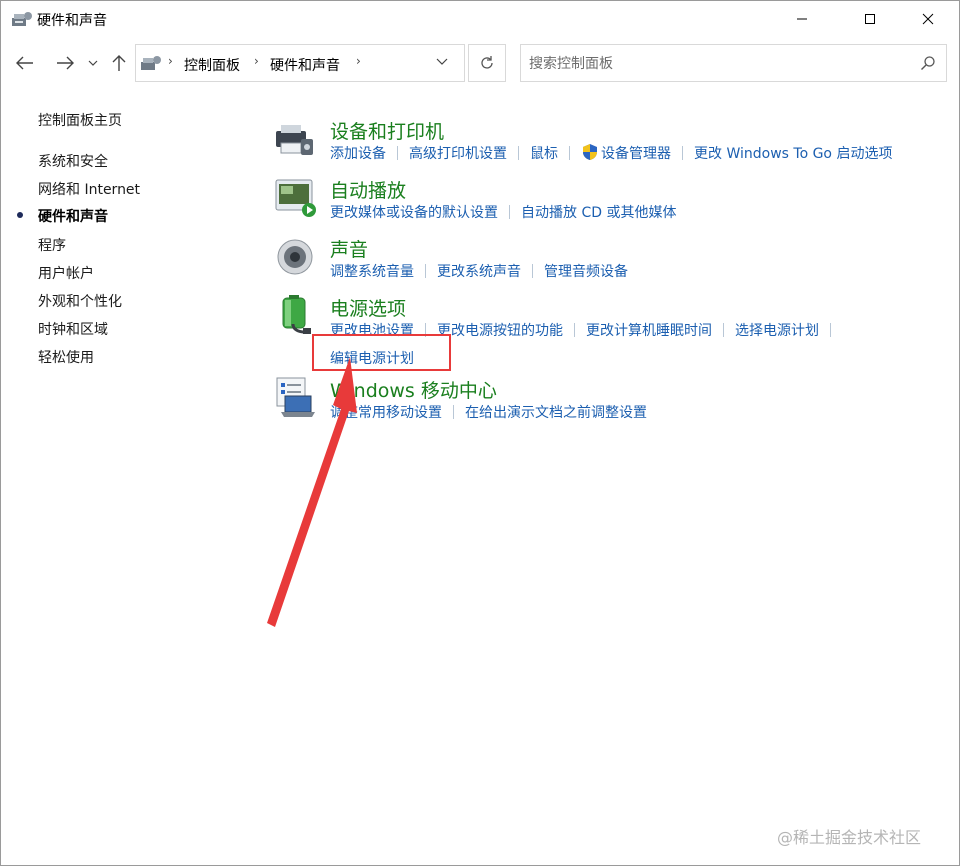 This screenshot has width=960, height=866. Describe the element at coordinates (372, 272) in the screenshot. I see `link-adjust-volume: 调整系统音量` at that location.